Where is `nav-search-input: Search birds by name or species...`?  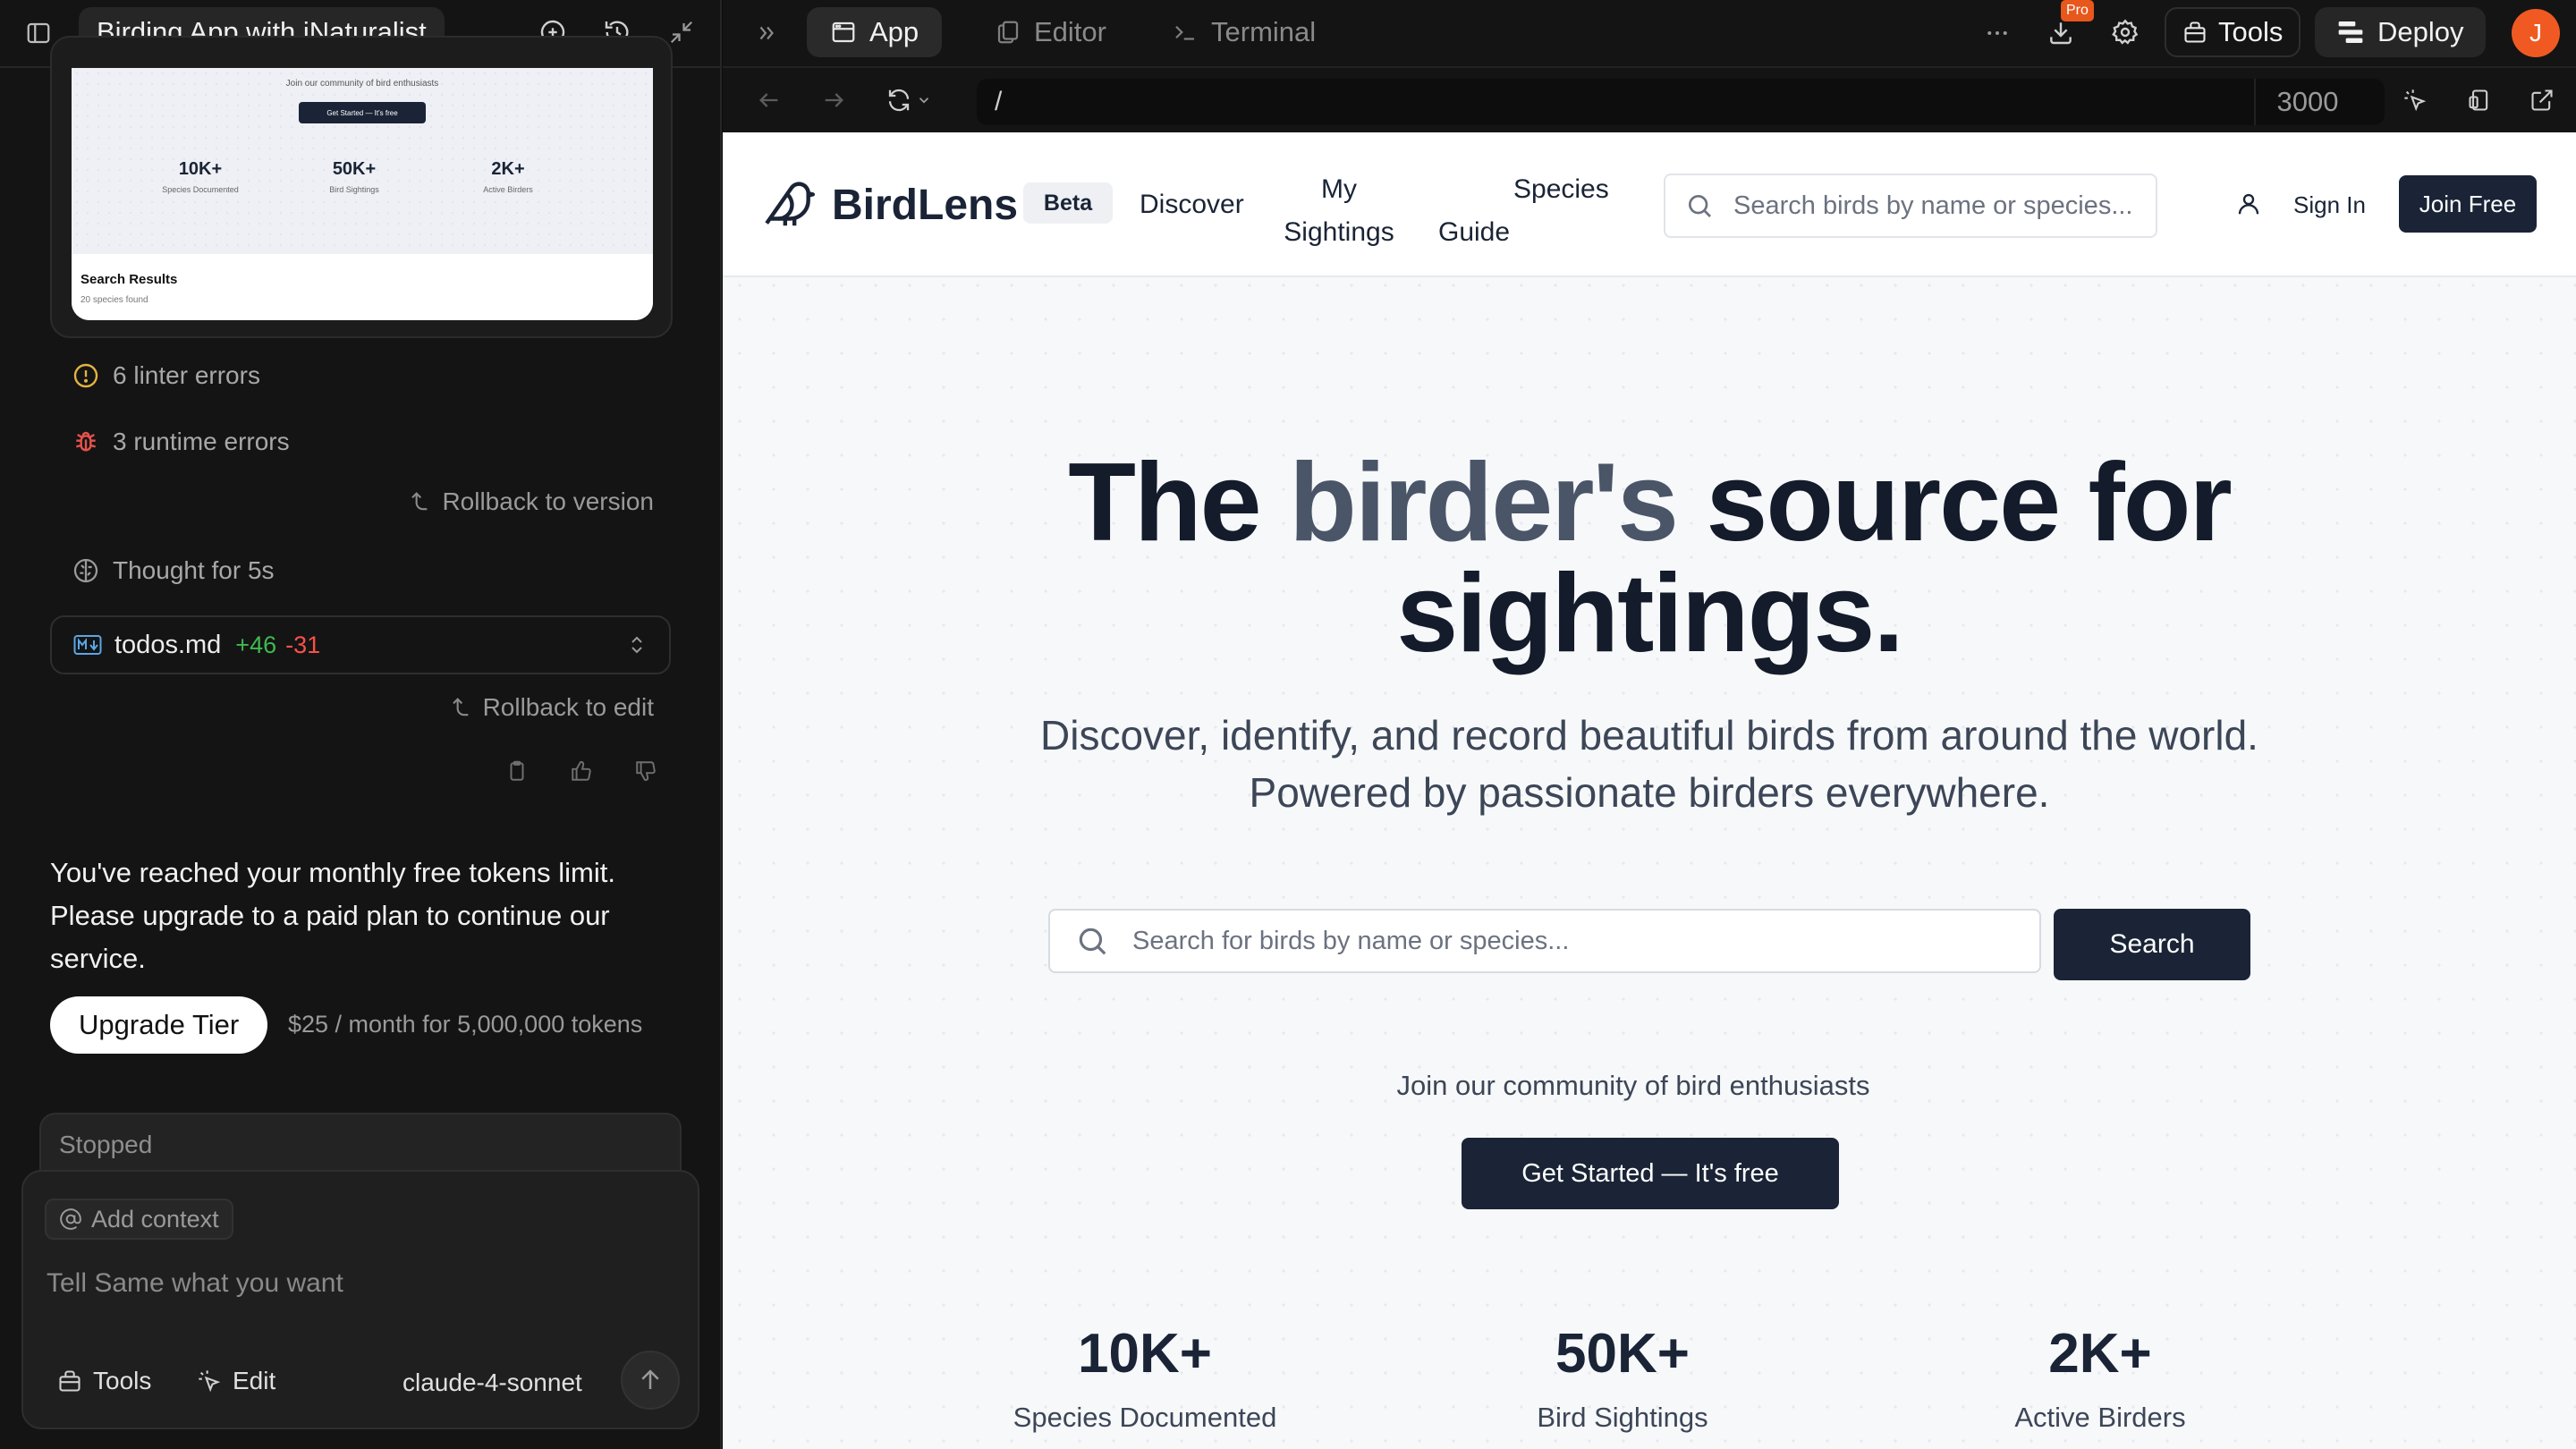 nav-search-input: Search birds by name or species... is located at coordinates (1910, 206).